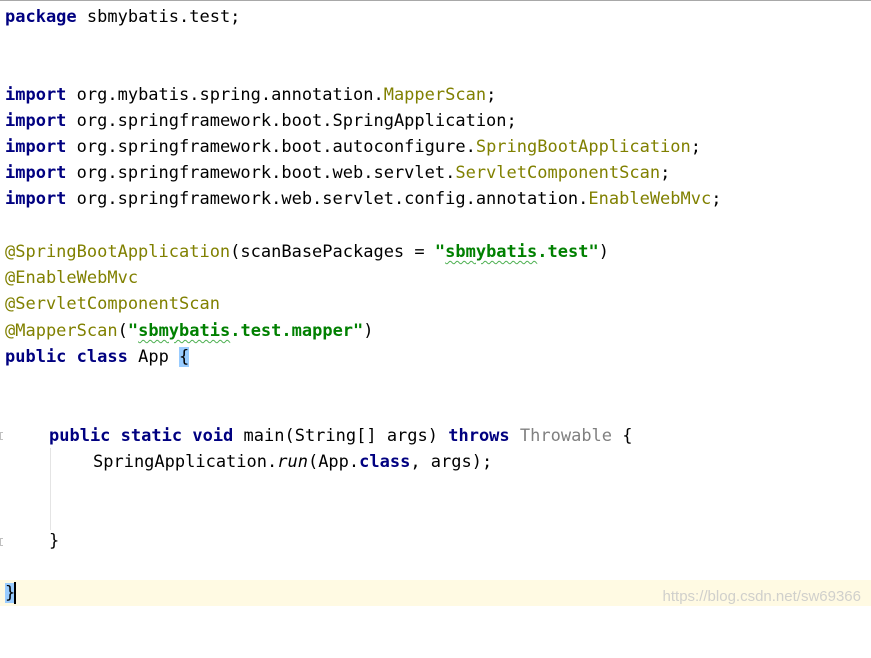 This screenshot has height=658, width=871. Describe the element at coordinates (184, 357) in the screenshot. I see `brace-open-highlighted: {` at that location.